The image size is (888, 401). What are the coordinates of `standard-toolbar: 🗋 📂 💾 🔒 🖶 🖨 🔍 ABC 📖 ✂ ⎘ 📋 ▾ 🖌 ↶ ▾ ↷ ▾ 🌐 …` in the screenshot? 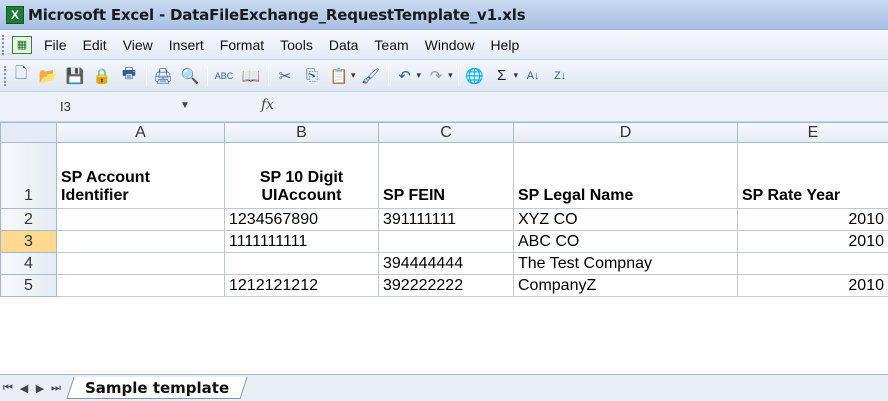 It's located at (444, 76).